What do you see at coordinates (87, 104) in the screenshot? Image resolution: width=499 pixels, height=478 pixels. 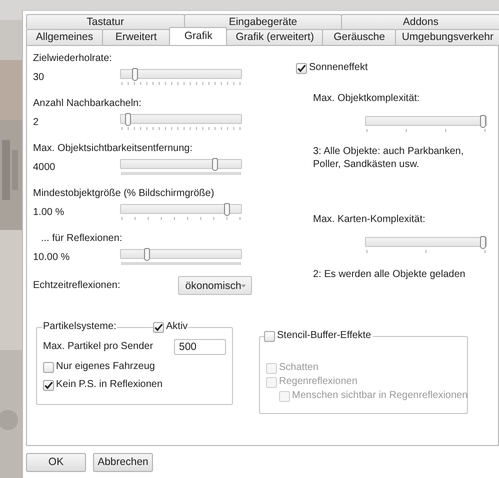 I see `setting-label: Anzahl Nachbarkacheln:` at bounding box center [87, 104].